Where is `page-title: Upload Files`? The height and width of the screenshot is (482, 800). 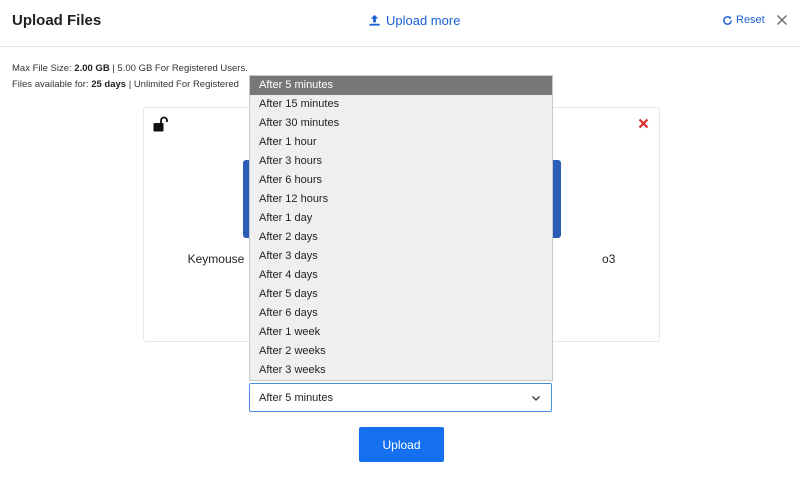
page-title: Upload Files is located at coordinates (57, 20).